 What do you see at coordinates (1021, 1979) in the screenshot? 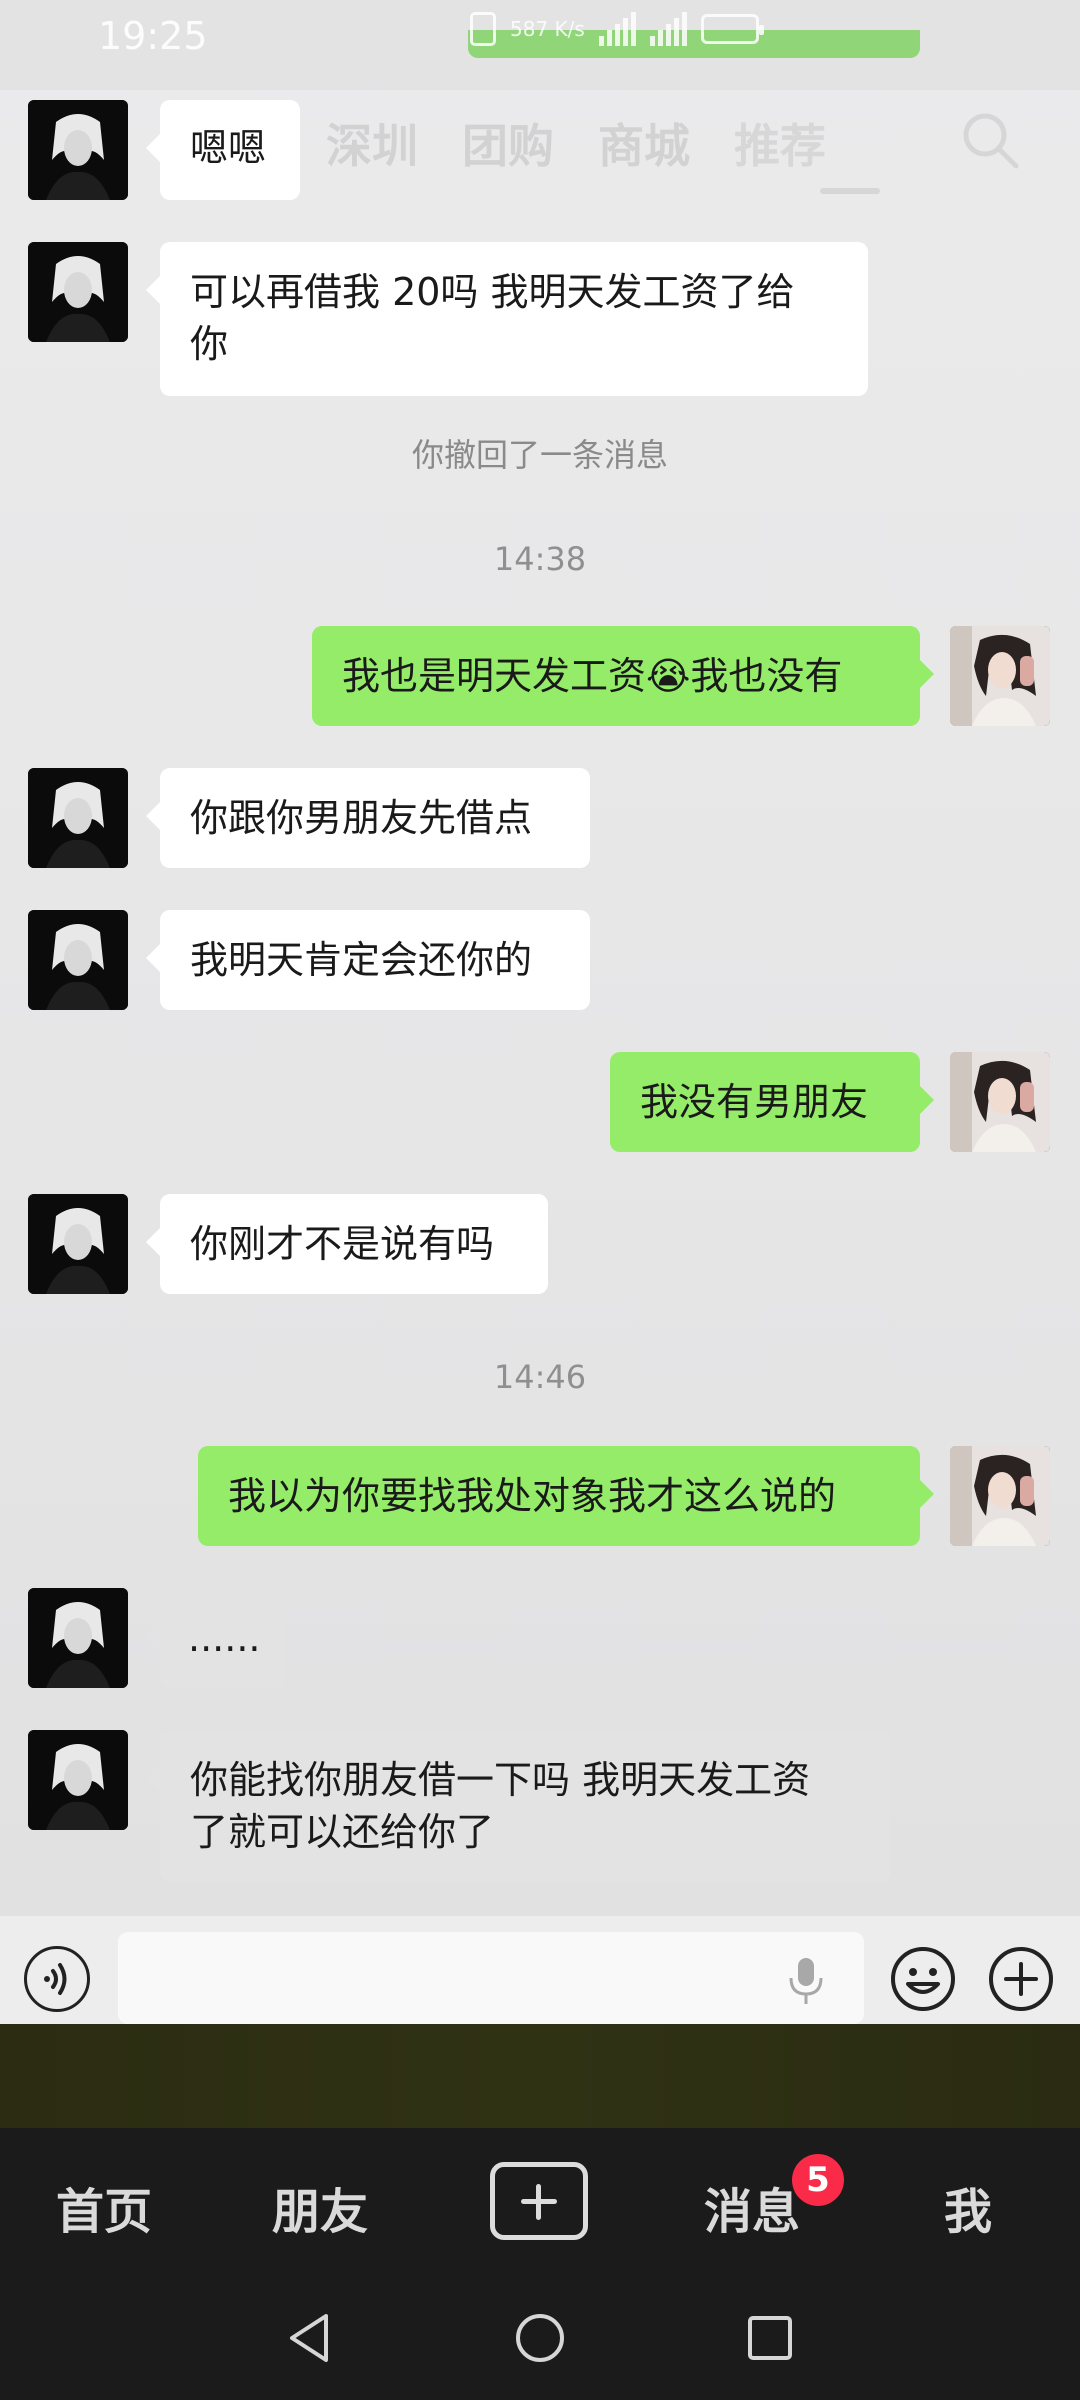
I see `more-plus-icon` at bounding box center [1021, 1979].